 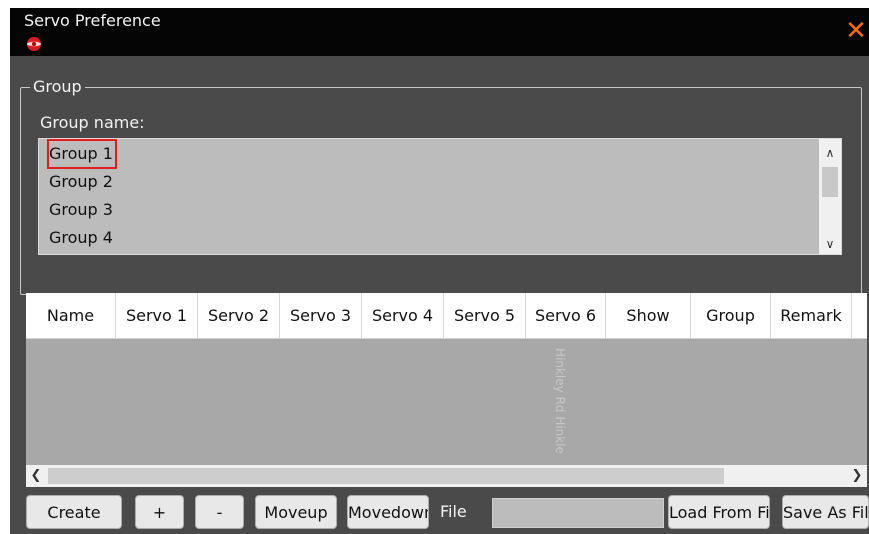 I want to click on column-header: Servo 4, so click(x=403, y=315).